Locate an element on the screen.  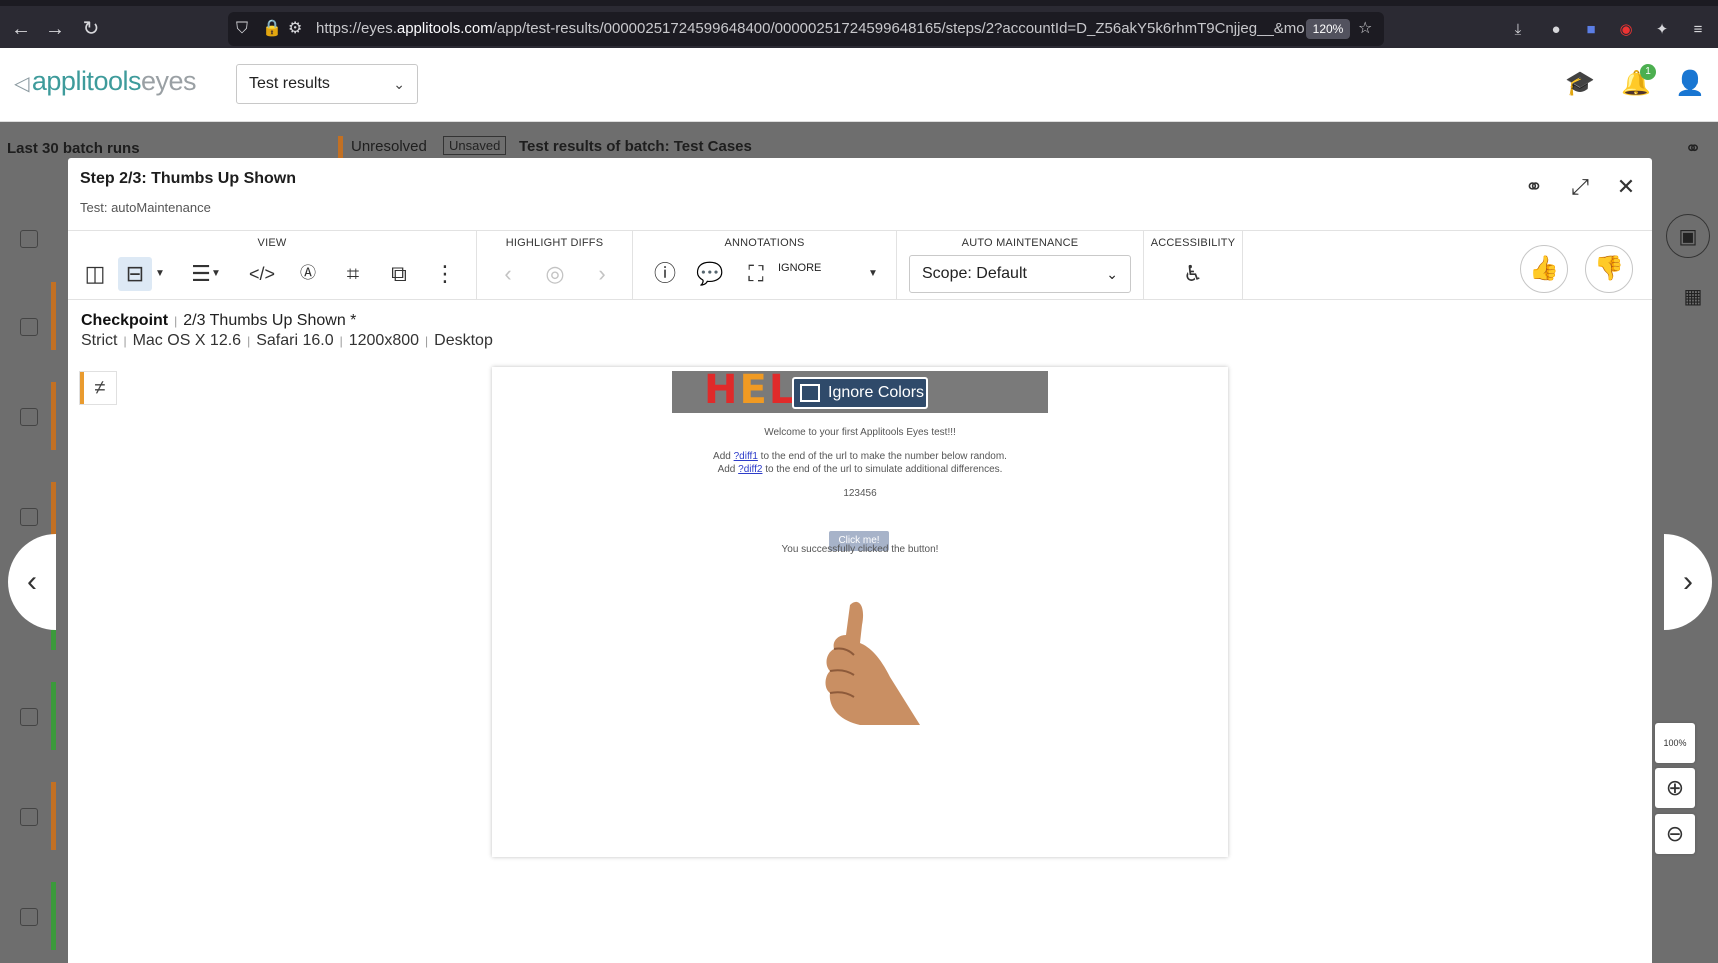
diff-status-marker: ≠ is located at coordinates (98, 388).